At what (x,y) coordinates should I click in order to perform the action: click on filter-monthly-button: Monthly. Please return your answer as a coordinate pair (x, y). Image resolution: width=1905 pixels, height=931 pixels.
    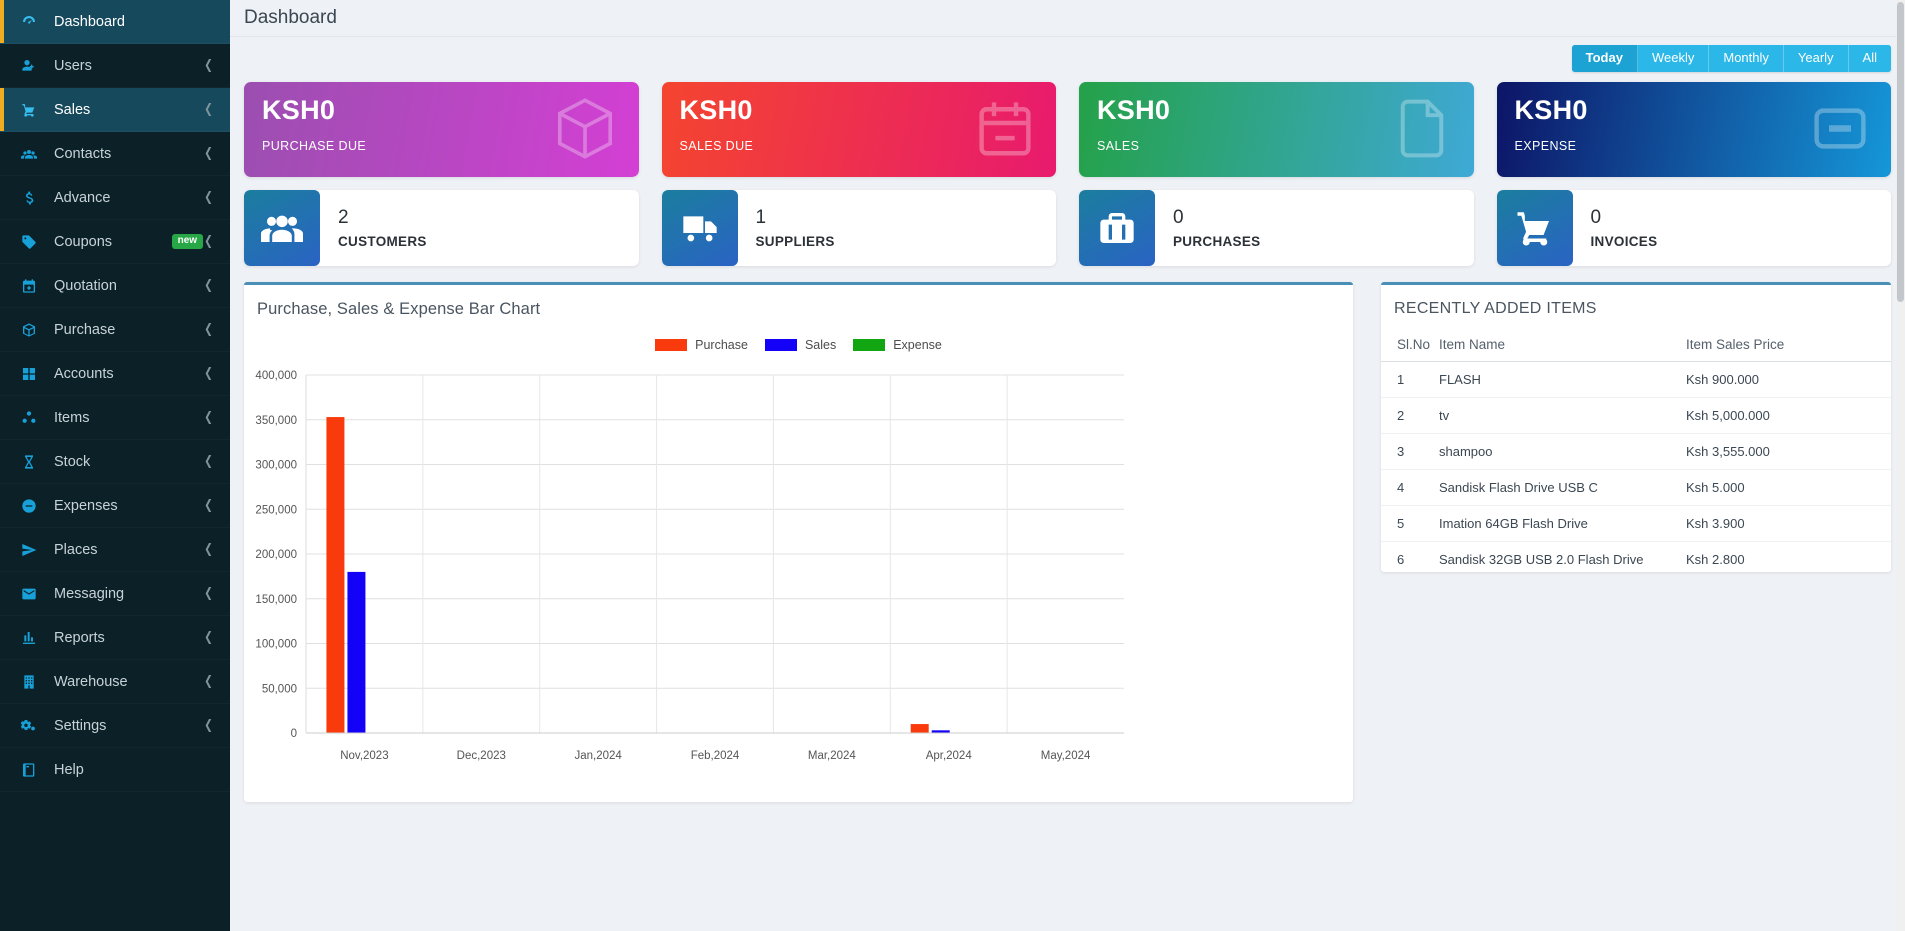
    Looking at the image, I should click on (1746, 59).